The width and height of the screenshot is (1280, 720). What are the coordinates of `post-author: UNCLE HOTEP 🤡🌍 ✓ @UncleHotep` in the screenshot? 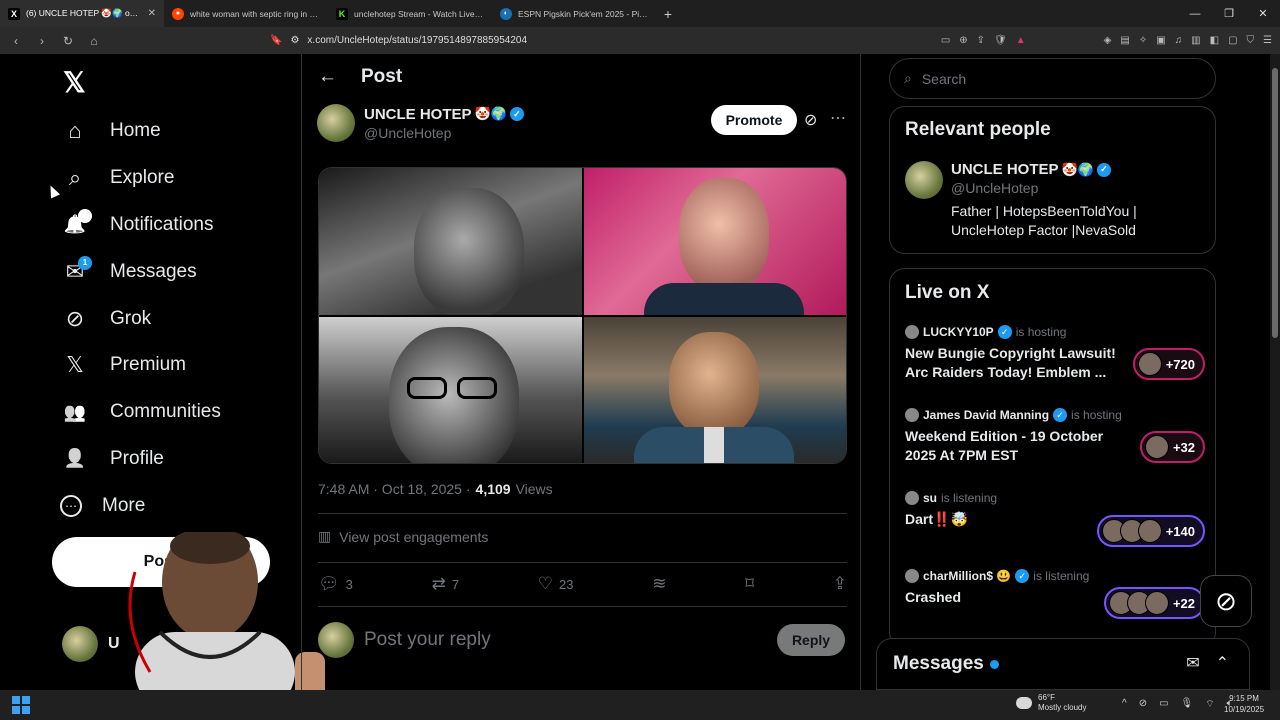 It's located at (420, 123).